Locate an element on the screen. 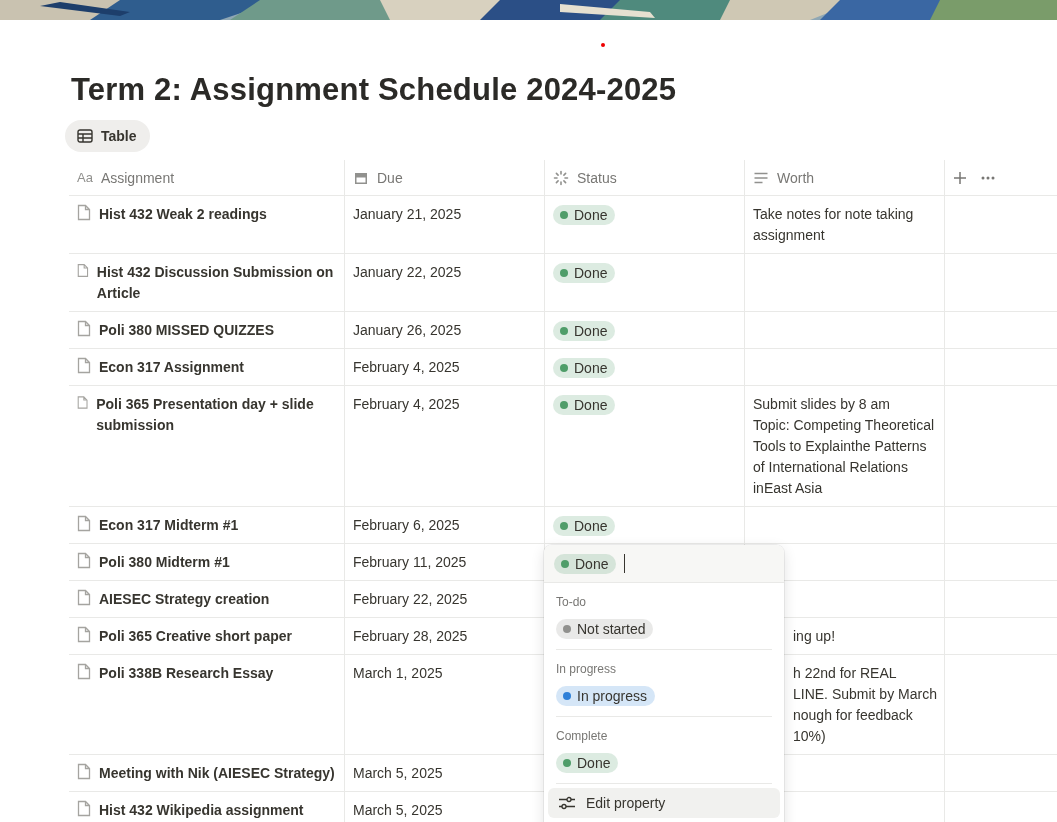 The image size is (1057, 822). assignment-name: Poli 365 Presentation day + slide submission is located at coordinates (216, 446).